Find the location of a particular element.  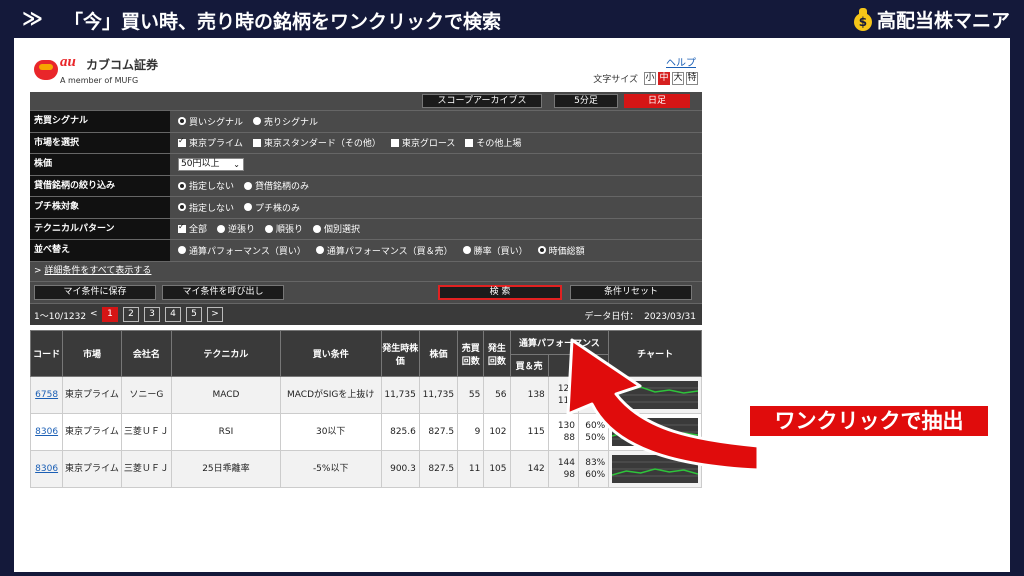

market-row: 市場を選択 東京プライム 東京スタンダード（その他） 東京グロース その他上場 is located at coordinates (366, 142).